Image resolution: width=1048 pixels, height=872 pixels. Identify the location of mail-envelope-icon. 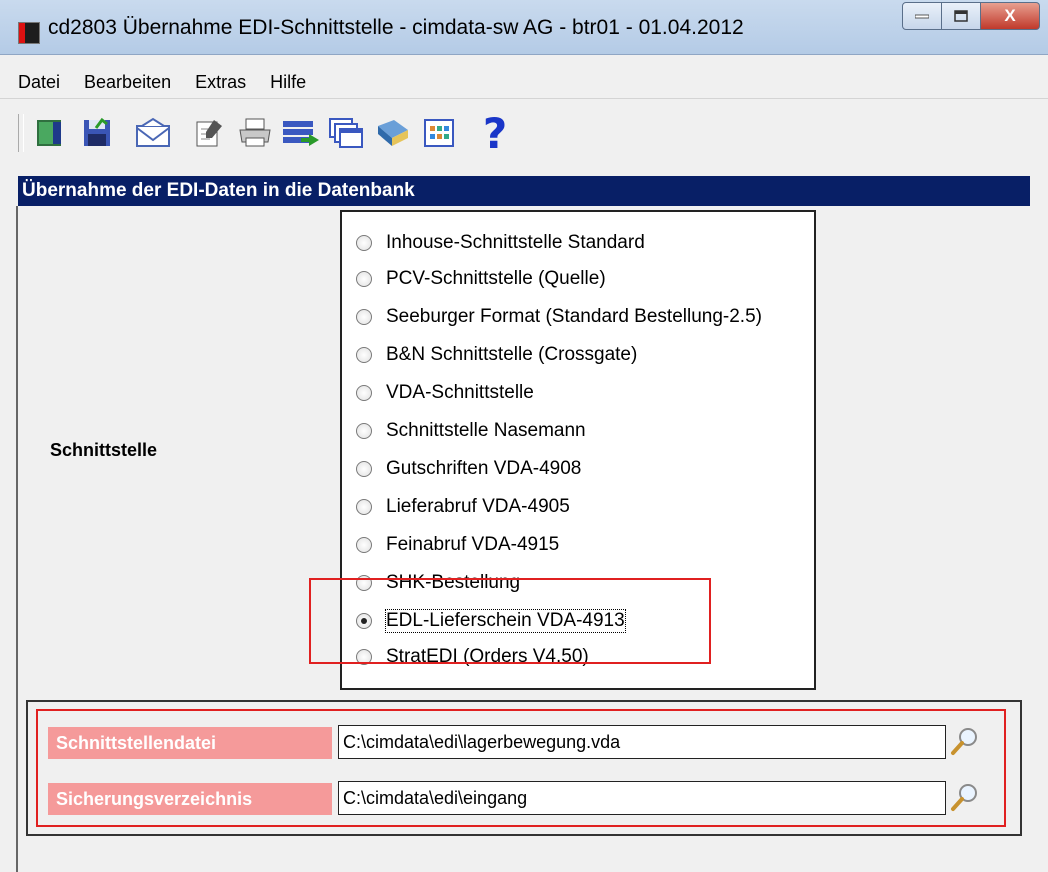
(153, 132).